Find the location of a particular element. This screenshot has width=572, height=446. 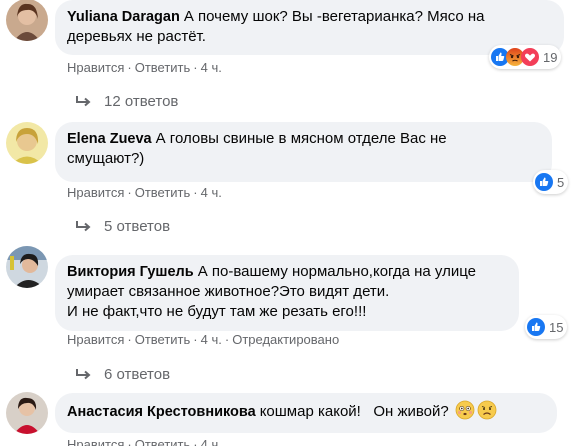

reaction-count: 5 is located at coordinates (561, 182).